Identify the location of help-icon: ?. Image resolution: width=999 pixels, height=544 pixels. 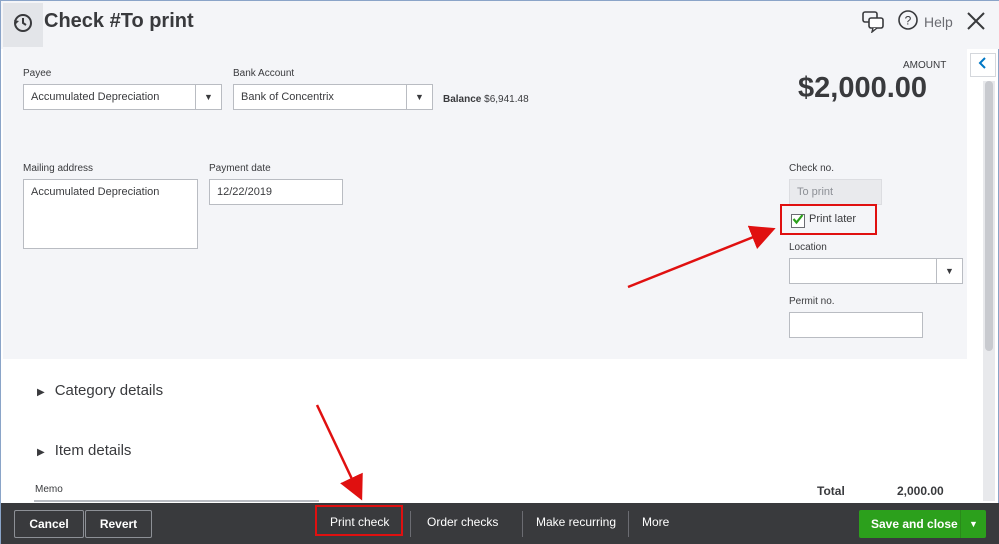
(908, 22).